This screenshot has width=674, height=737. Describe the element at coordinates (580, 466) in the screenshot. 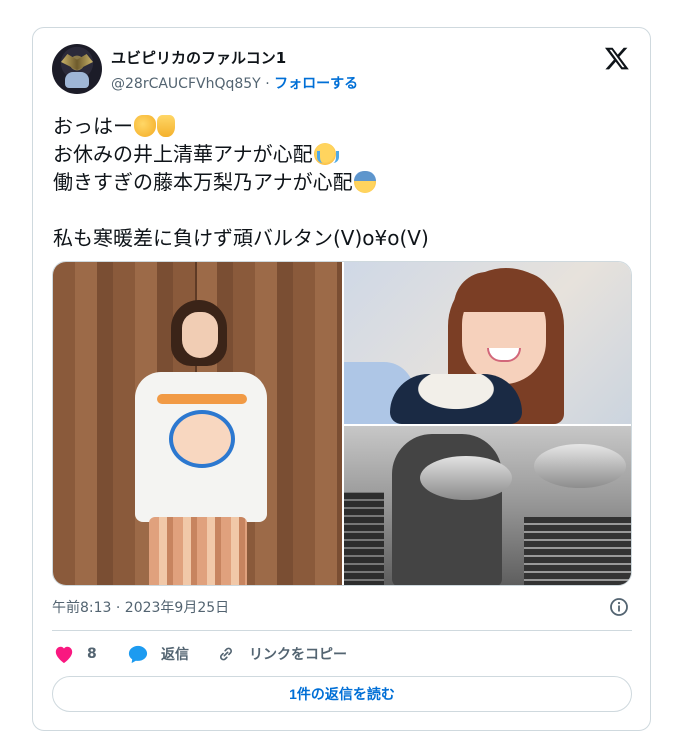

I see `monster-claw-right` at that location.